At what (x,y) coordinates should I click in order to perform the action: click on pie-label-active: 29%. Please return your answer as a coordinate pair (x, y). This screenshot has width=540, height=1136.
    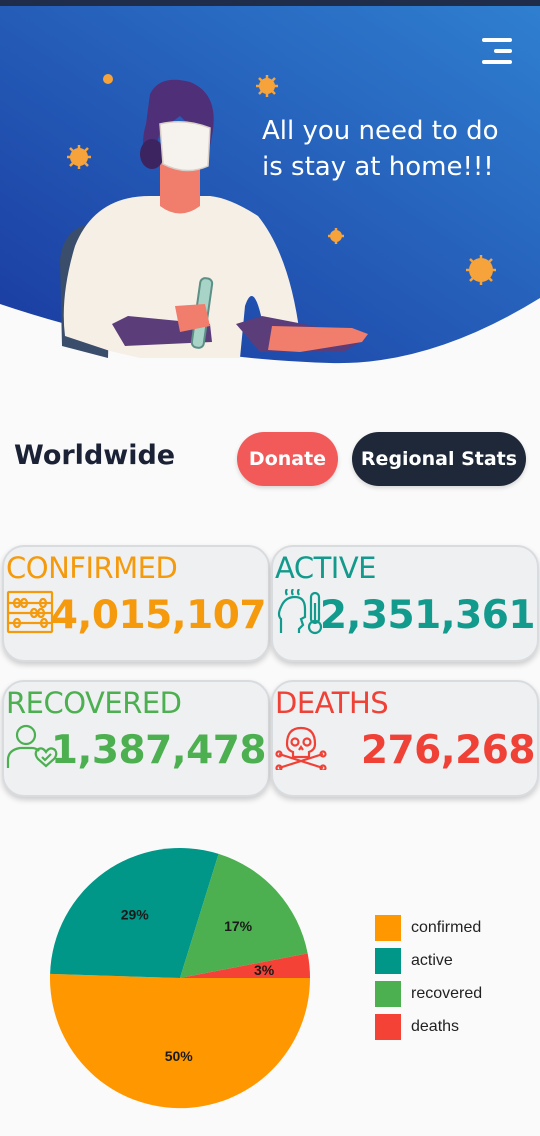
    Looking at the image, I should click on (135, 914).